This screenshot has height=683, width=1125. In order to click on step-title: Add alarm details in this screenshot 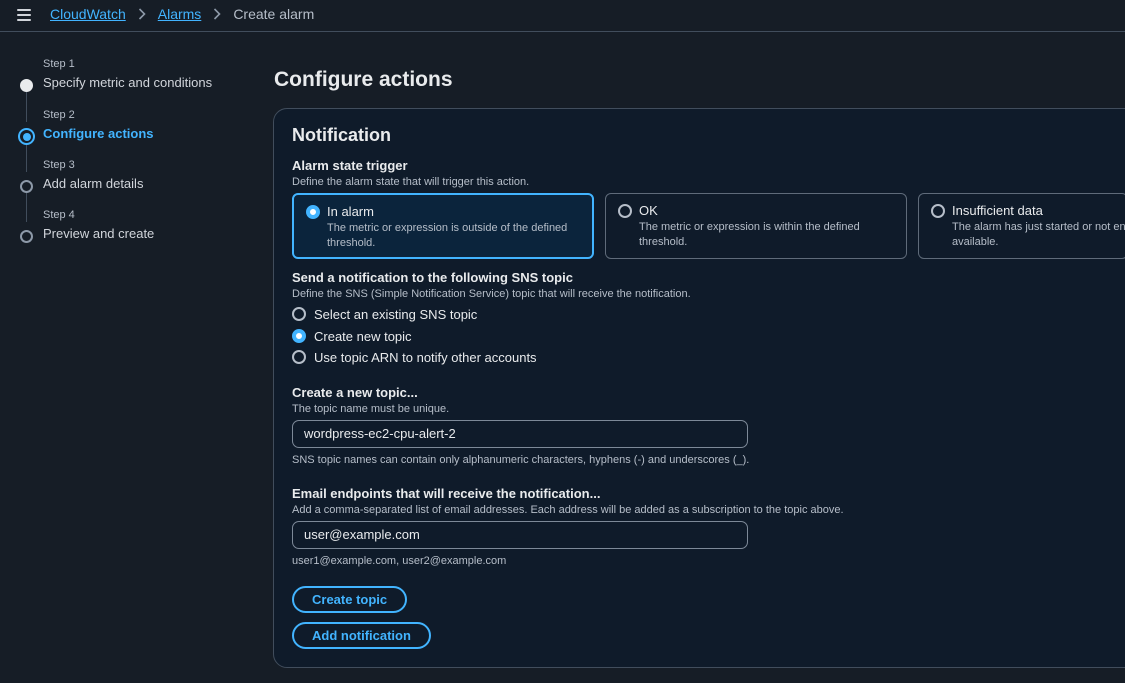, I will do `click(93, 183)`.